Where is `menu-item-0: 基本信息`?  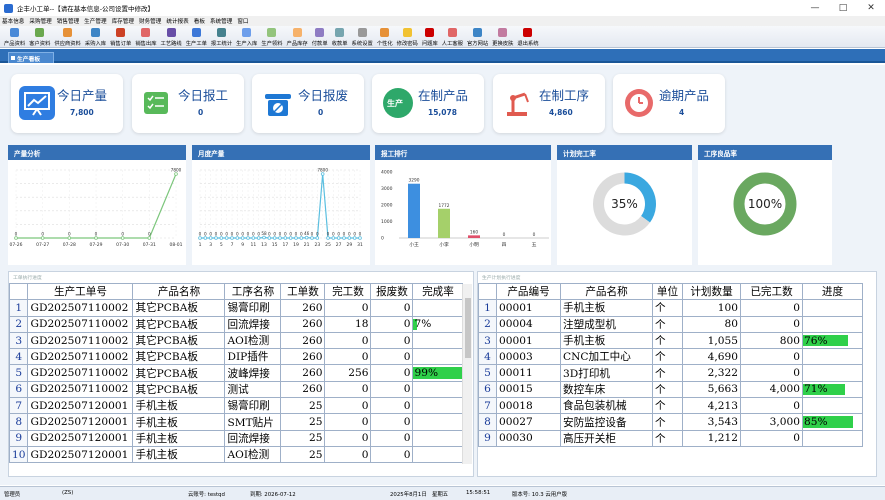
menu-item-0: 基本信息 is located at coordinates (13, 21).